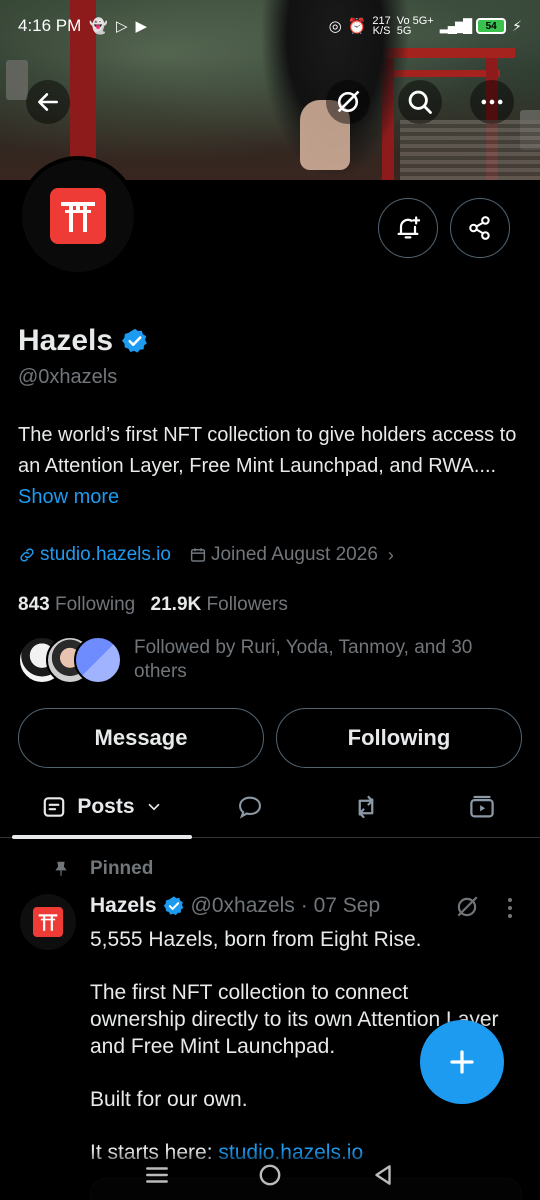 The height and width of the screenshot is (1200, 540). Describe the element at coordinates (61, 868) in the screenshot. I see `pin-icon` at that location.